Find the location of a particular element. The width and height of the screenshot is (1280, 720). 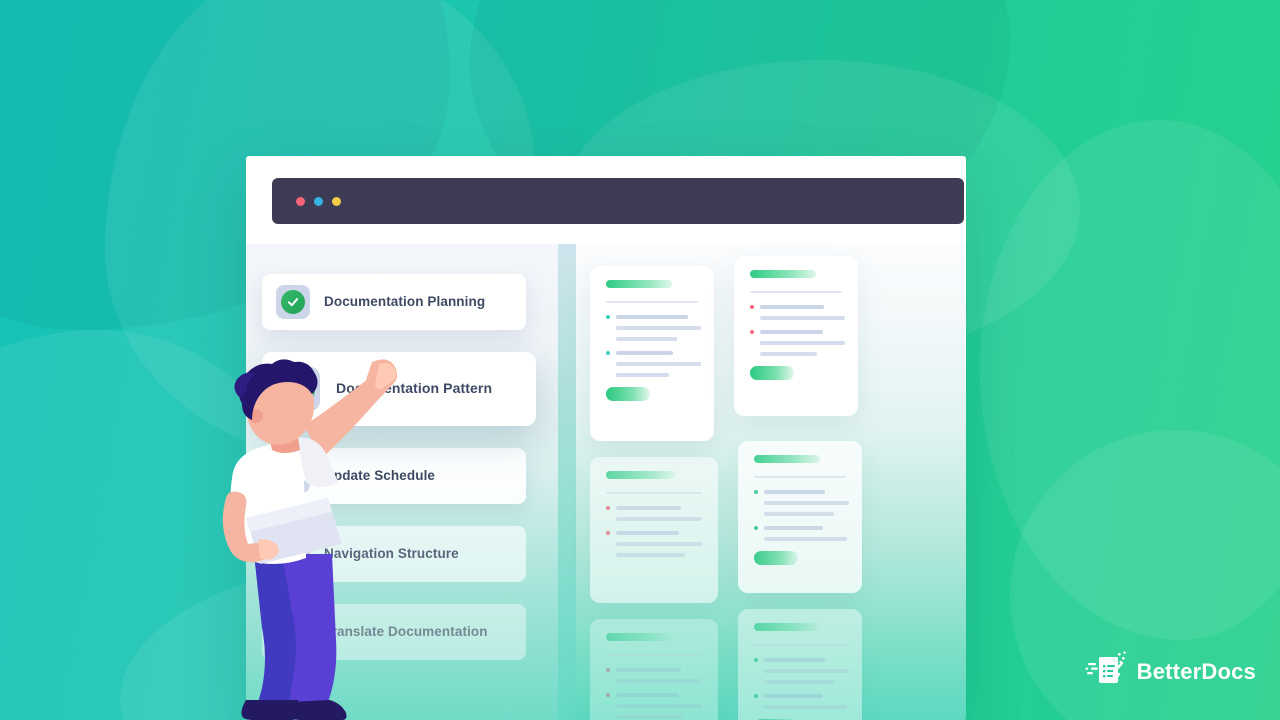

checklist-item-documentation-planning: Documentation Planning is located at coordinates (394, 302).